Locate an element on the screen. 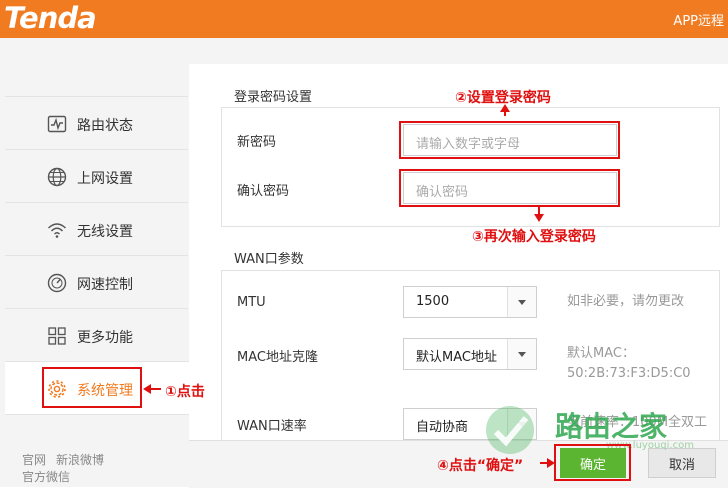  new-password-label: 新密码 is located at coordinates (257, 142).